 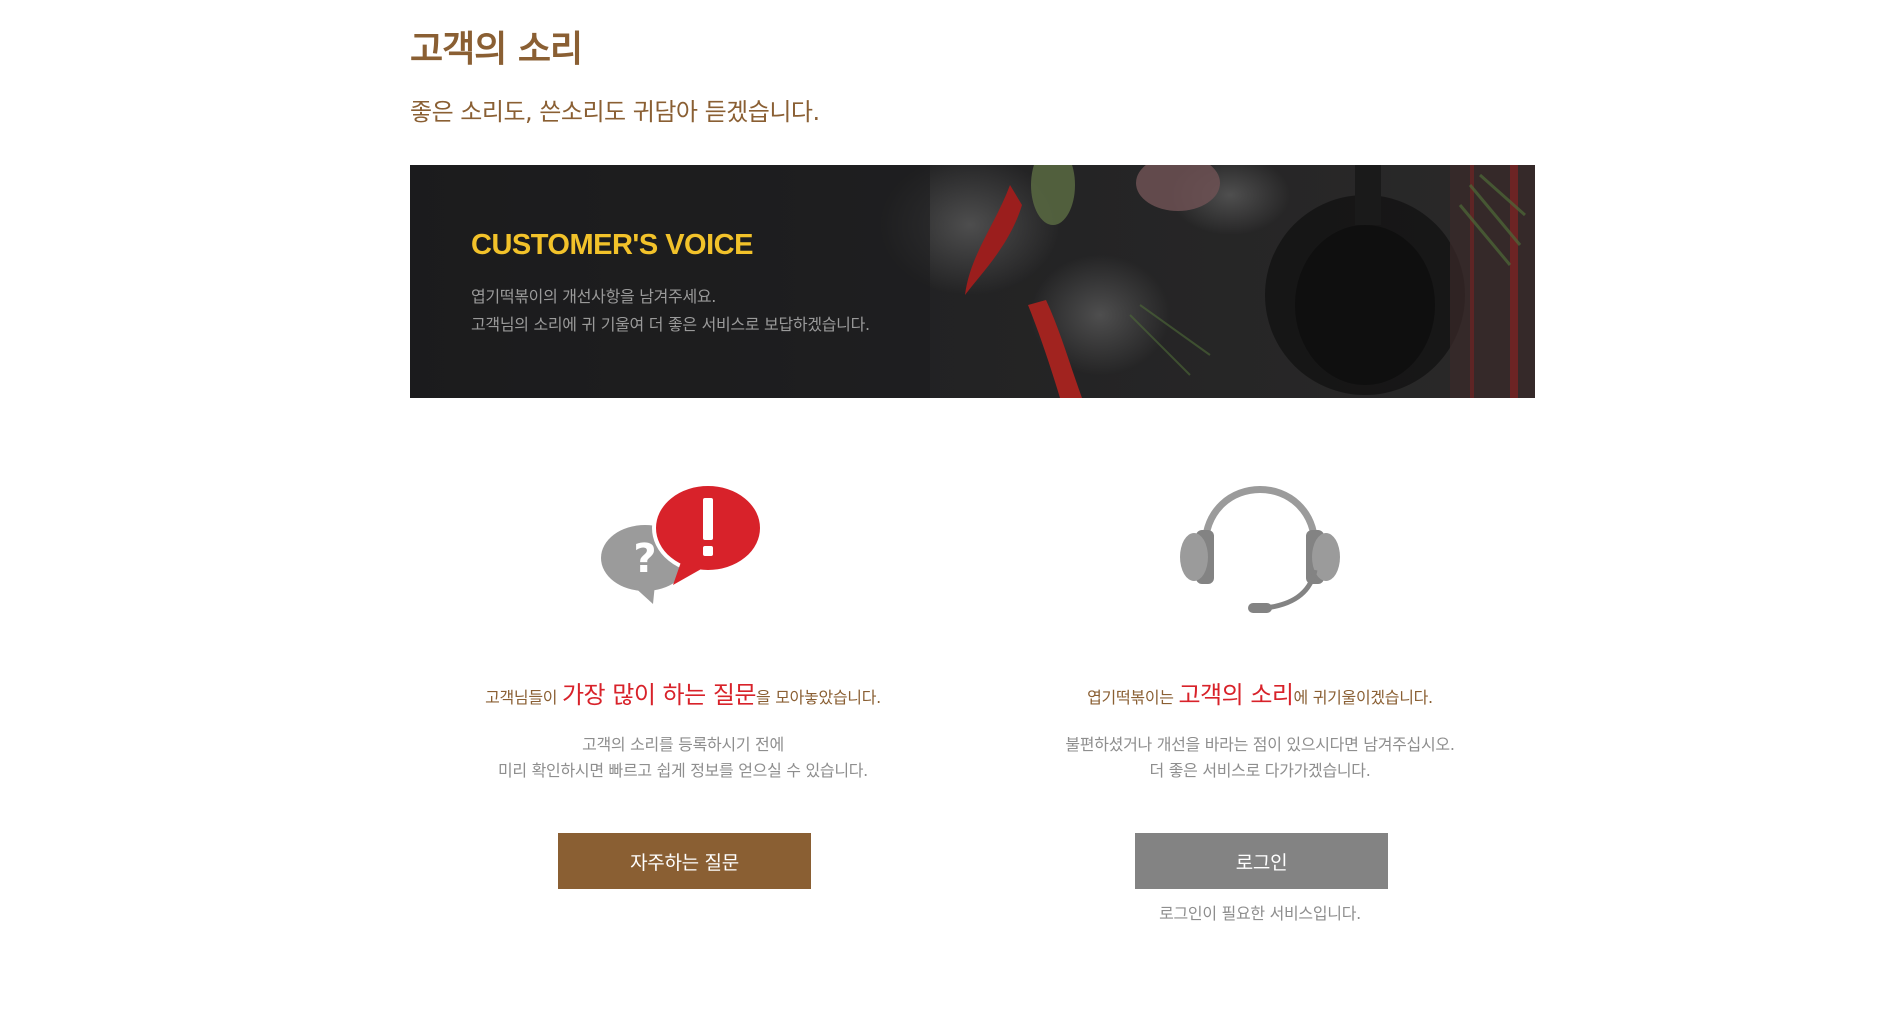 What do you see at coordinates (683, 744) in the screenshot?
I see `faq-desc-line: 고객의 소리를 등록하시기 전에` at bounding box center [683, 744].